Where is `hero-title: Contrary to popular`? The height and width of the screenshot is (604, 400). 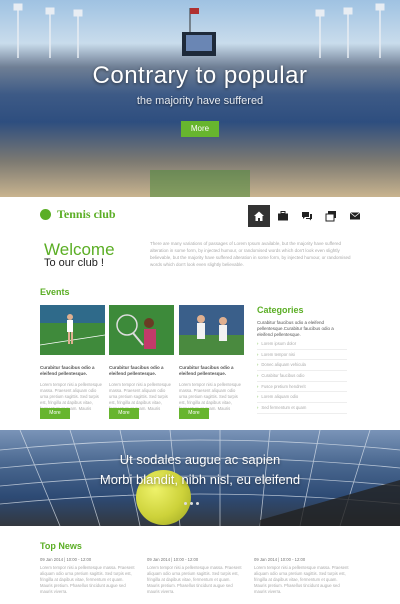 hero-title: Contrary to popular is located at coordinates (200, 75).